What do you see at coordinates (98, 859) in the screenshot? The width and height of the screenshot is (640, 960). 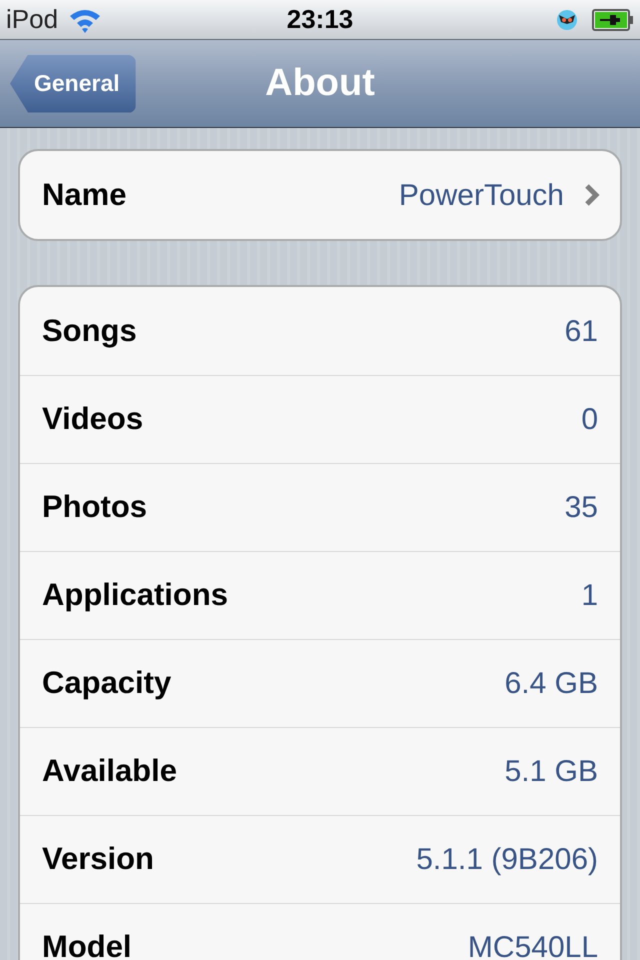 I see `row-label: Version` at bounding box center [98, 859].